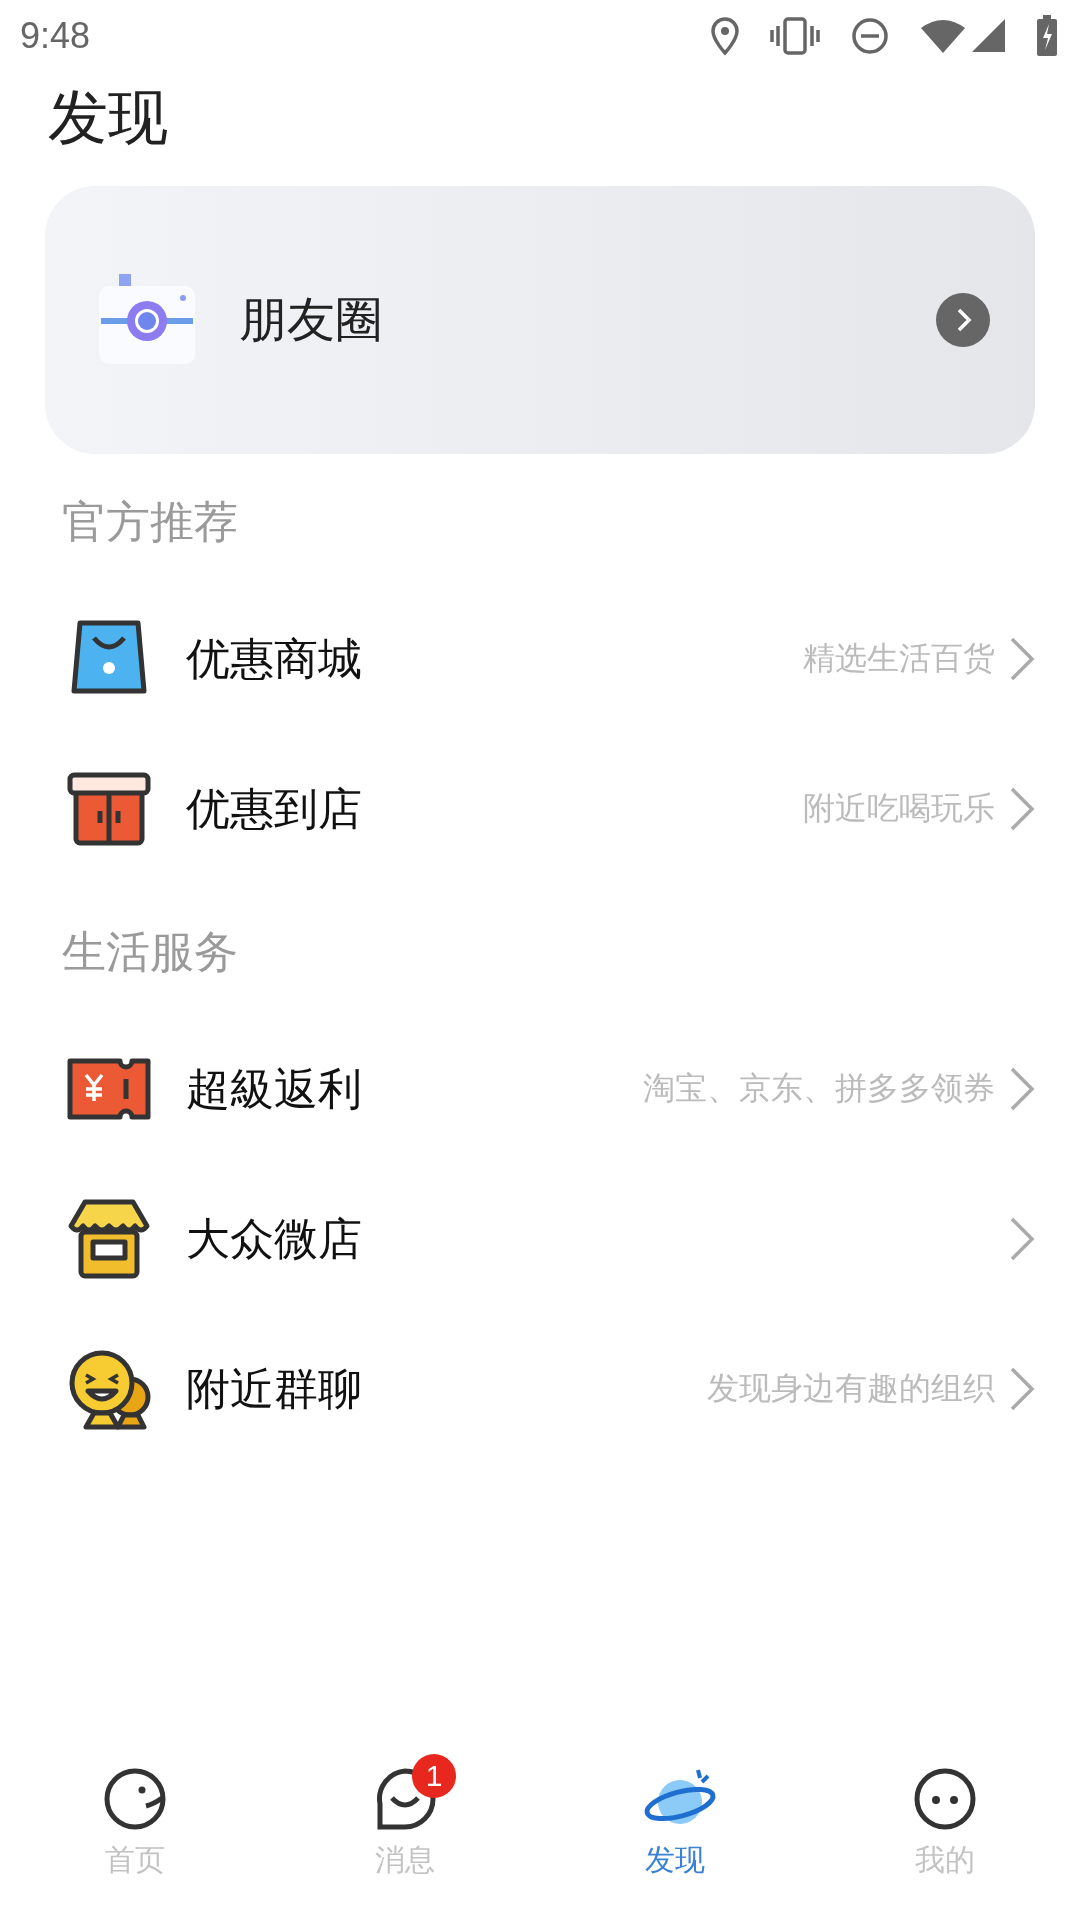 The image size is (1080, 1920). Describe the element at coordinates (274, 1238) in the screenshot. I see `item-label: 大众微店` at that location.